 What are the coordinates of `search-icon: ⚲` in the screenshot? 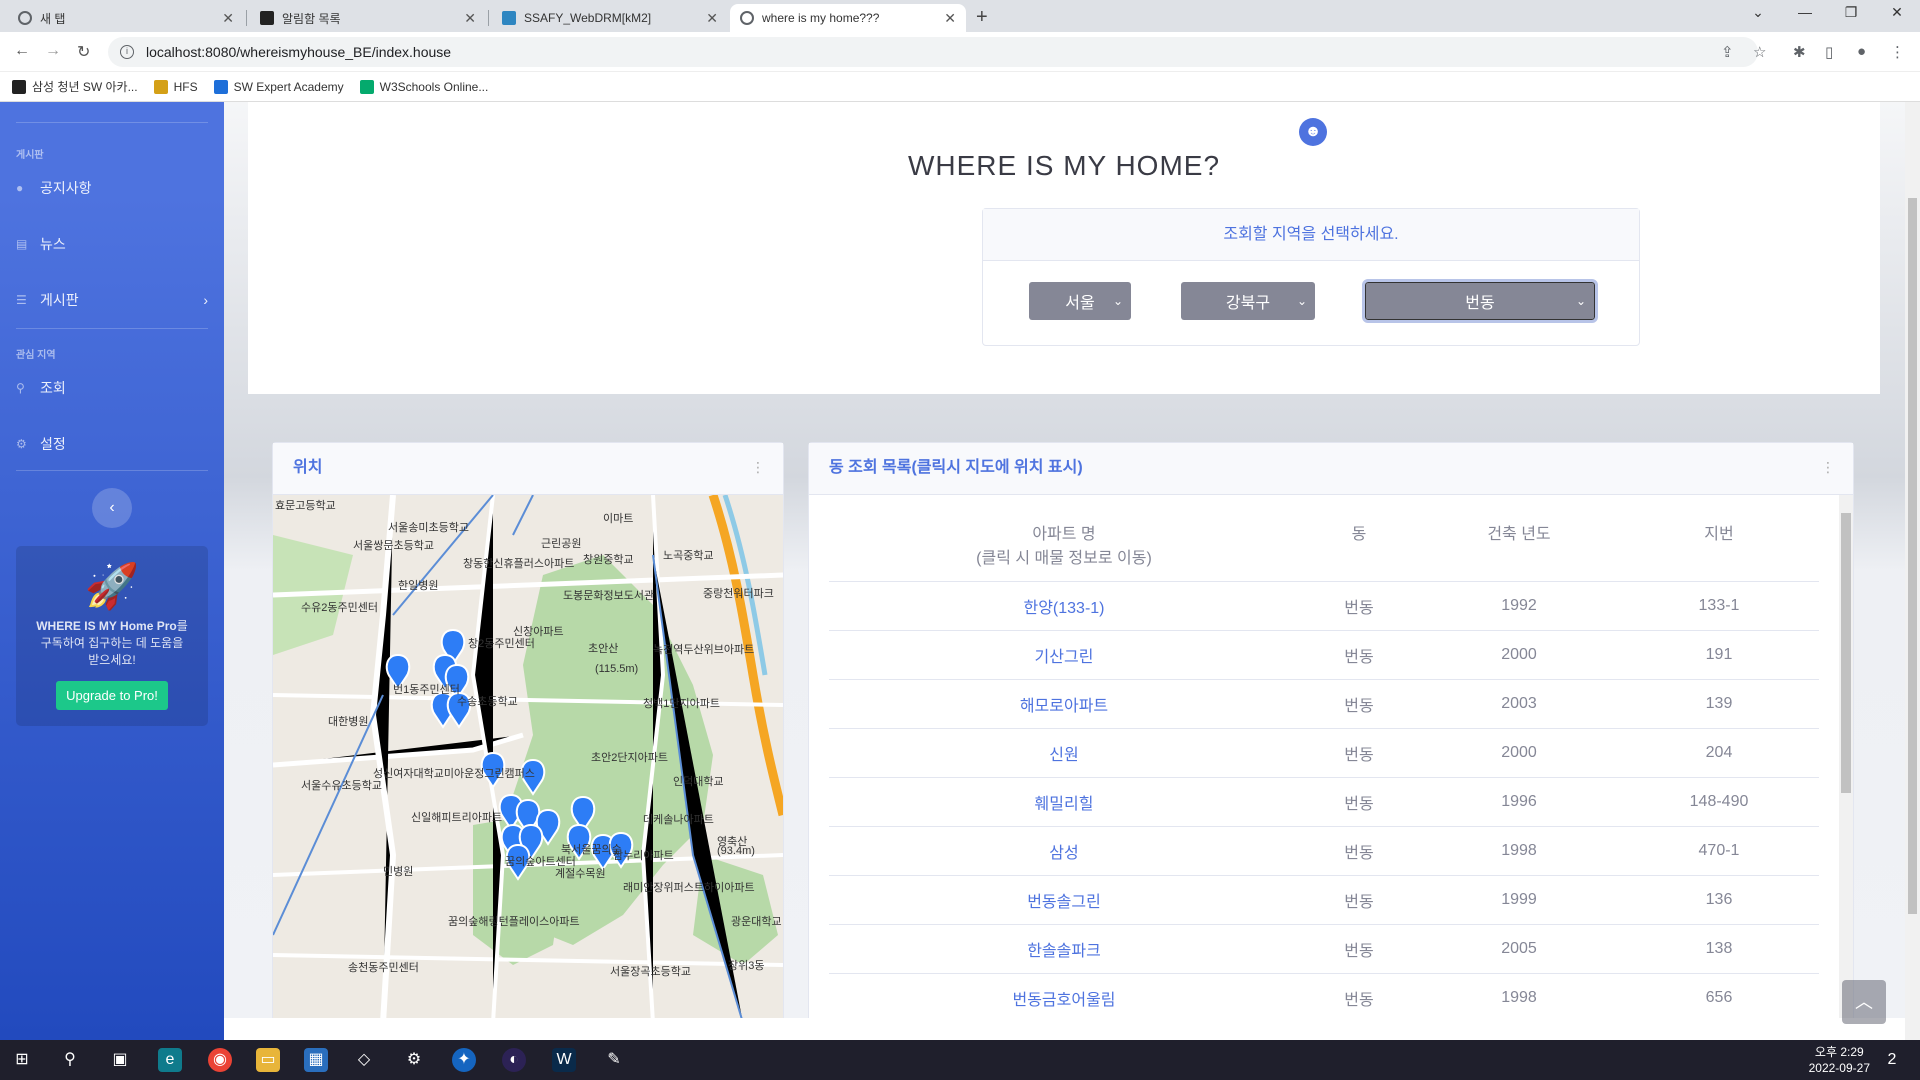 It's located at (70, 1060).